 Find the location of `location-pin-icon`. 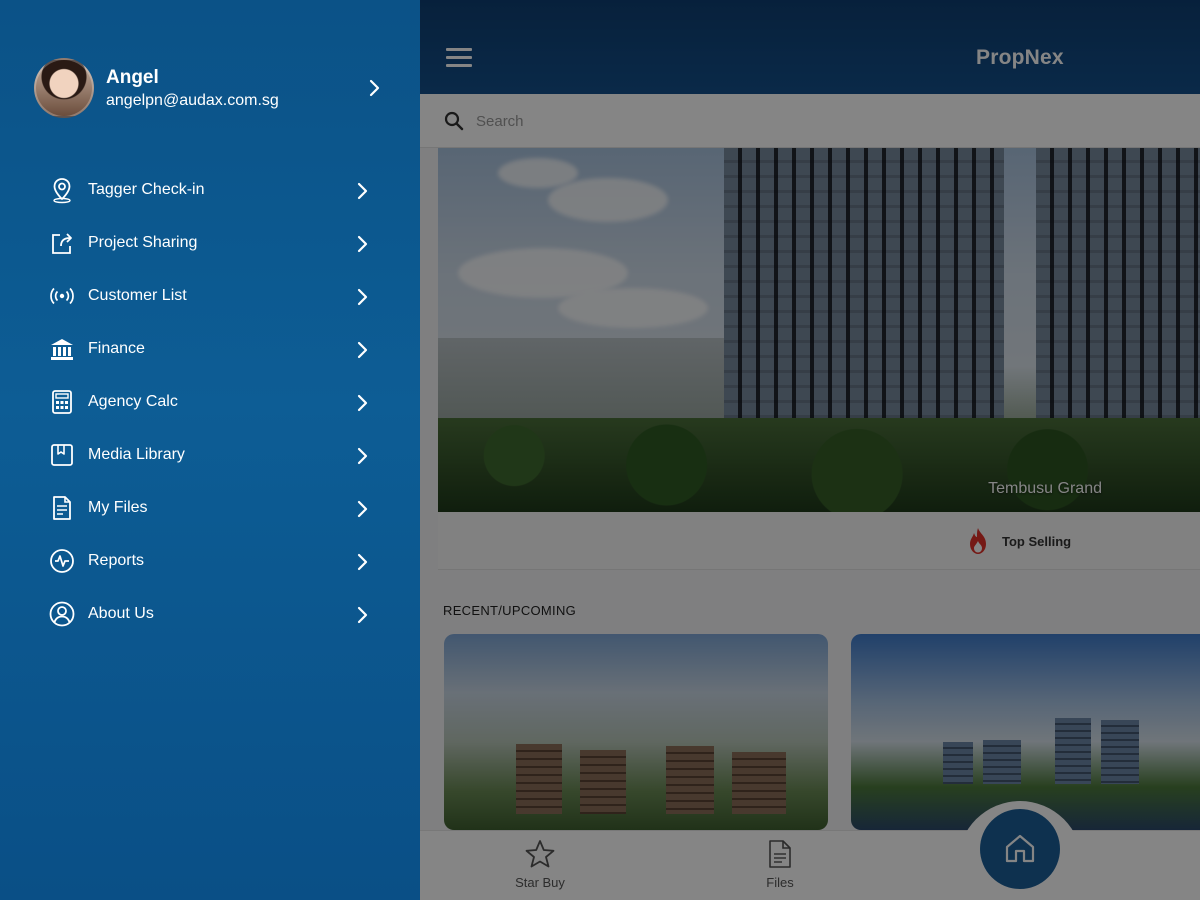

location-pin-icon is located at coordinates (62, 191).